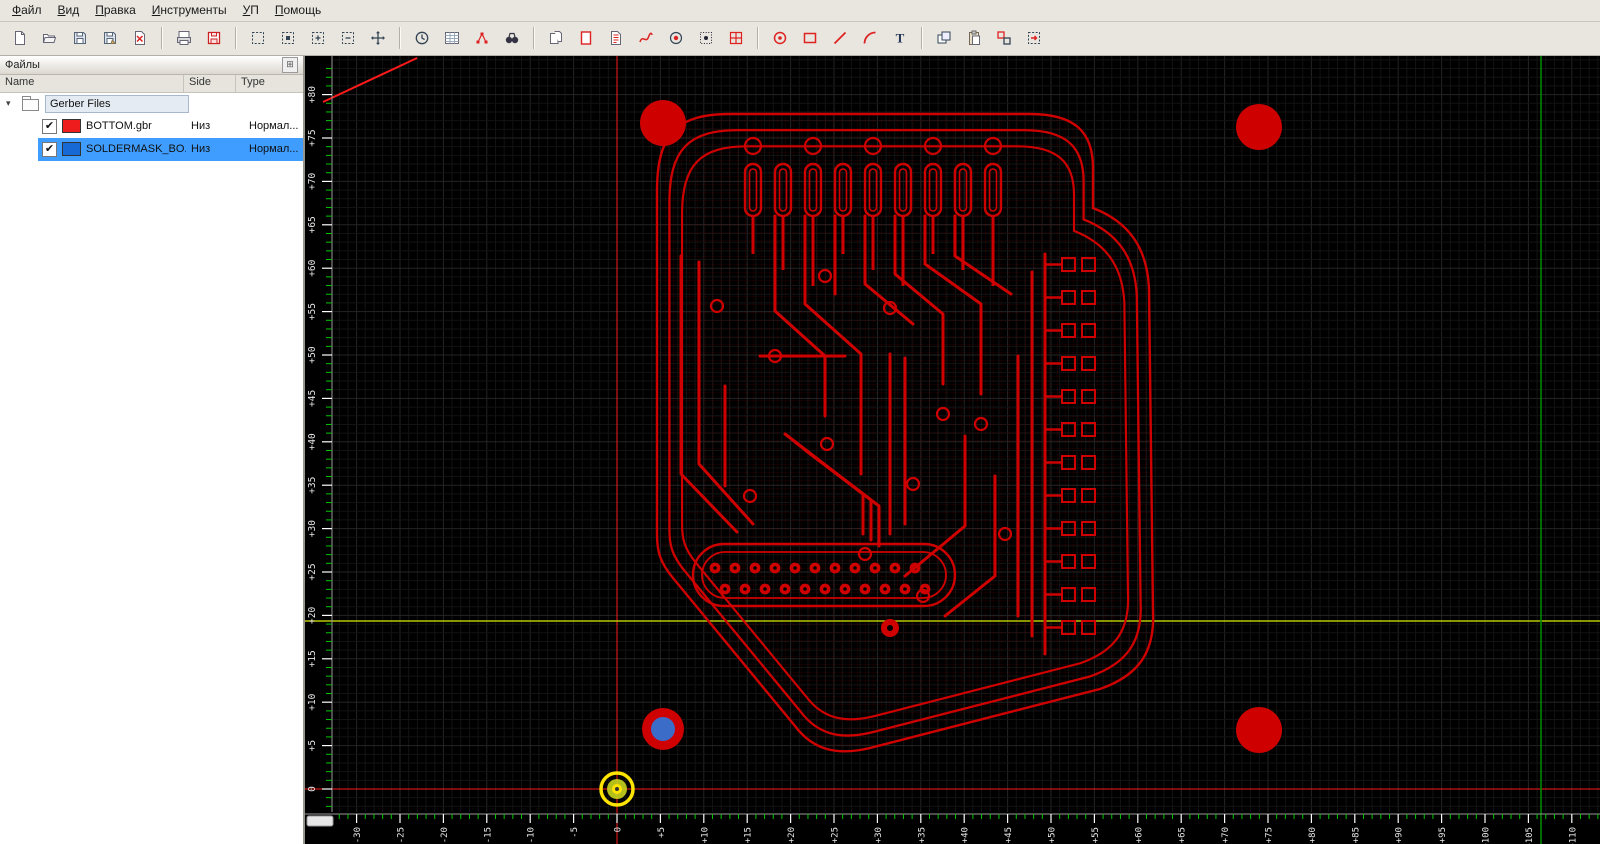 This screenshot has height=844, width=1600. I want to click on copy-object-button, so click(944, 38).